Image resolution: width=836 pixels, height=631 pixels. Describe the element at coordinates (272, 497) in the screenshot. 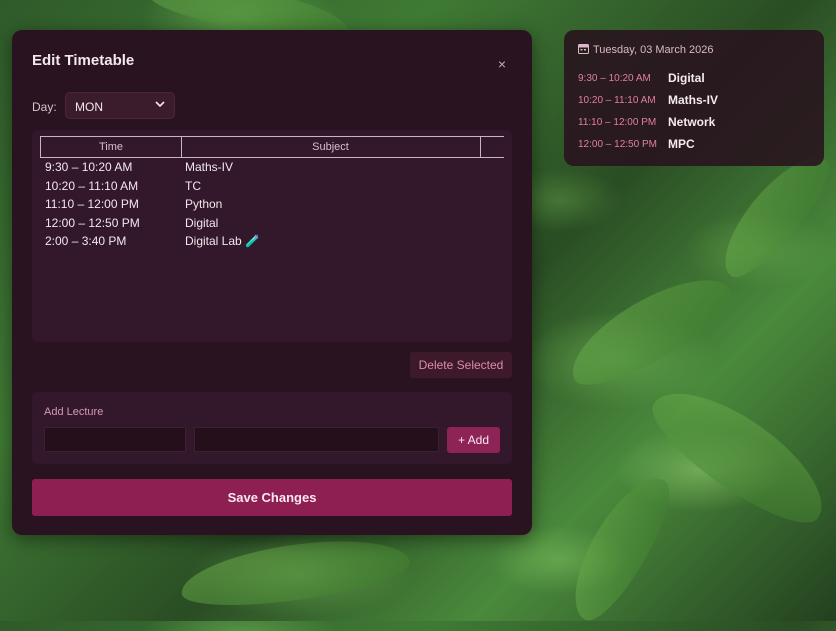

I see `save-changes-button: Save Changes` at that location.